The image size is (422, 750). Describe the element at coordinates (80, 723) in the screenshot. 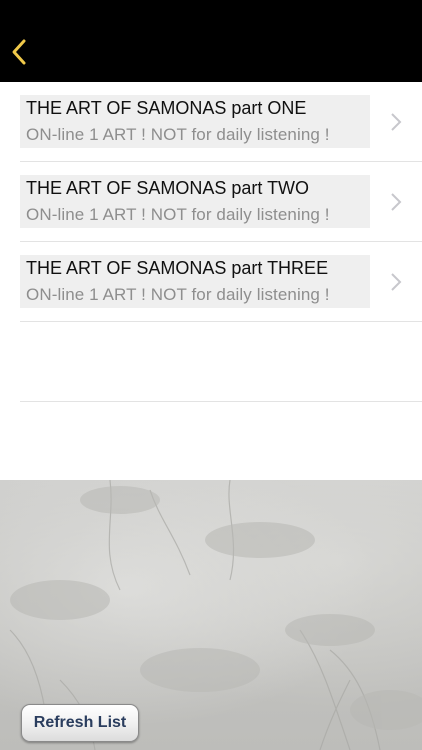

I see `refresh-list-button: Refresh List` at that location.